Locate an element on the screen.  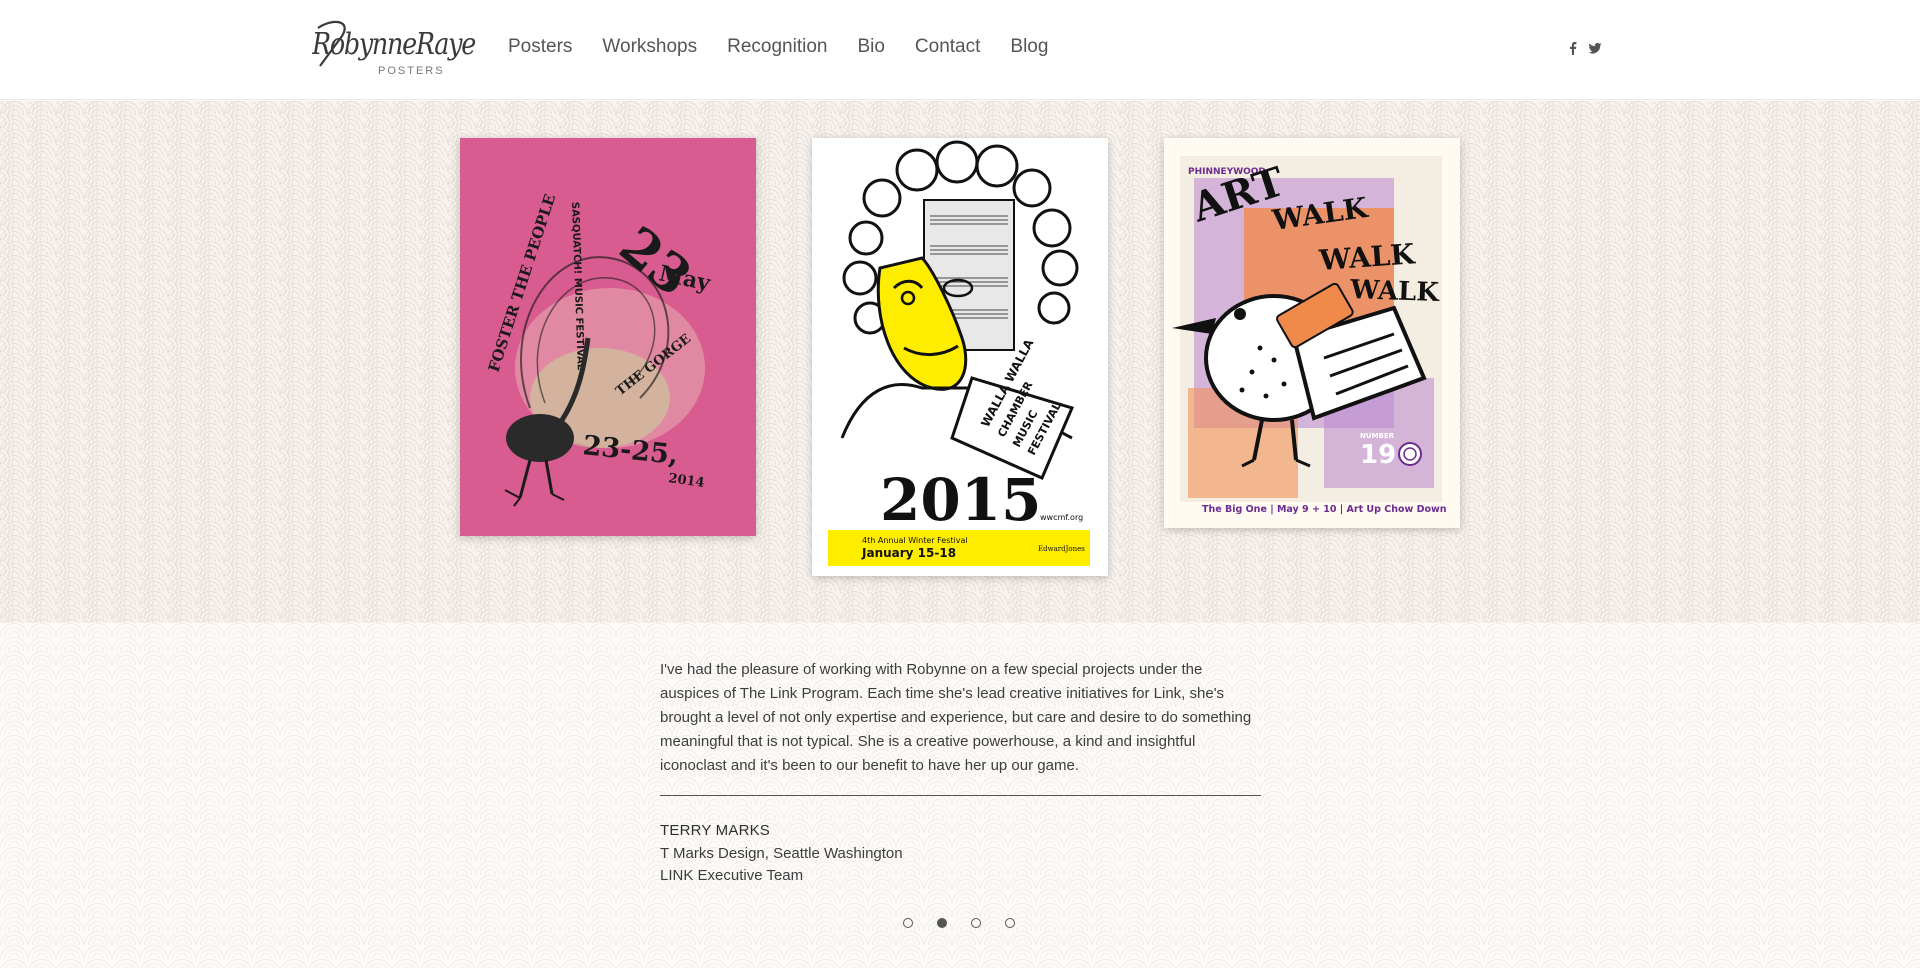
art-walk-number-label: NUMBER is located at coordinates (1377, 436).